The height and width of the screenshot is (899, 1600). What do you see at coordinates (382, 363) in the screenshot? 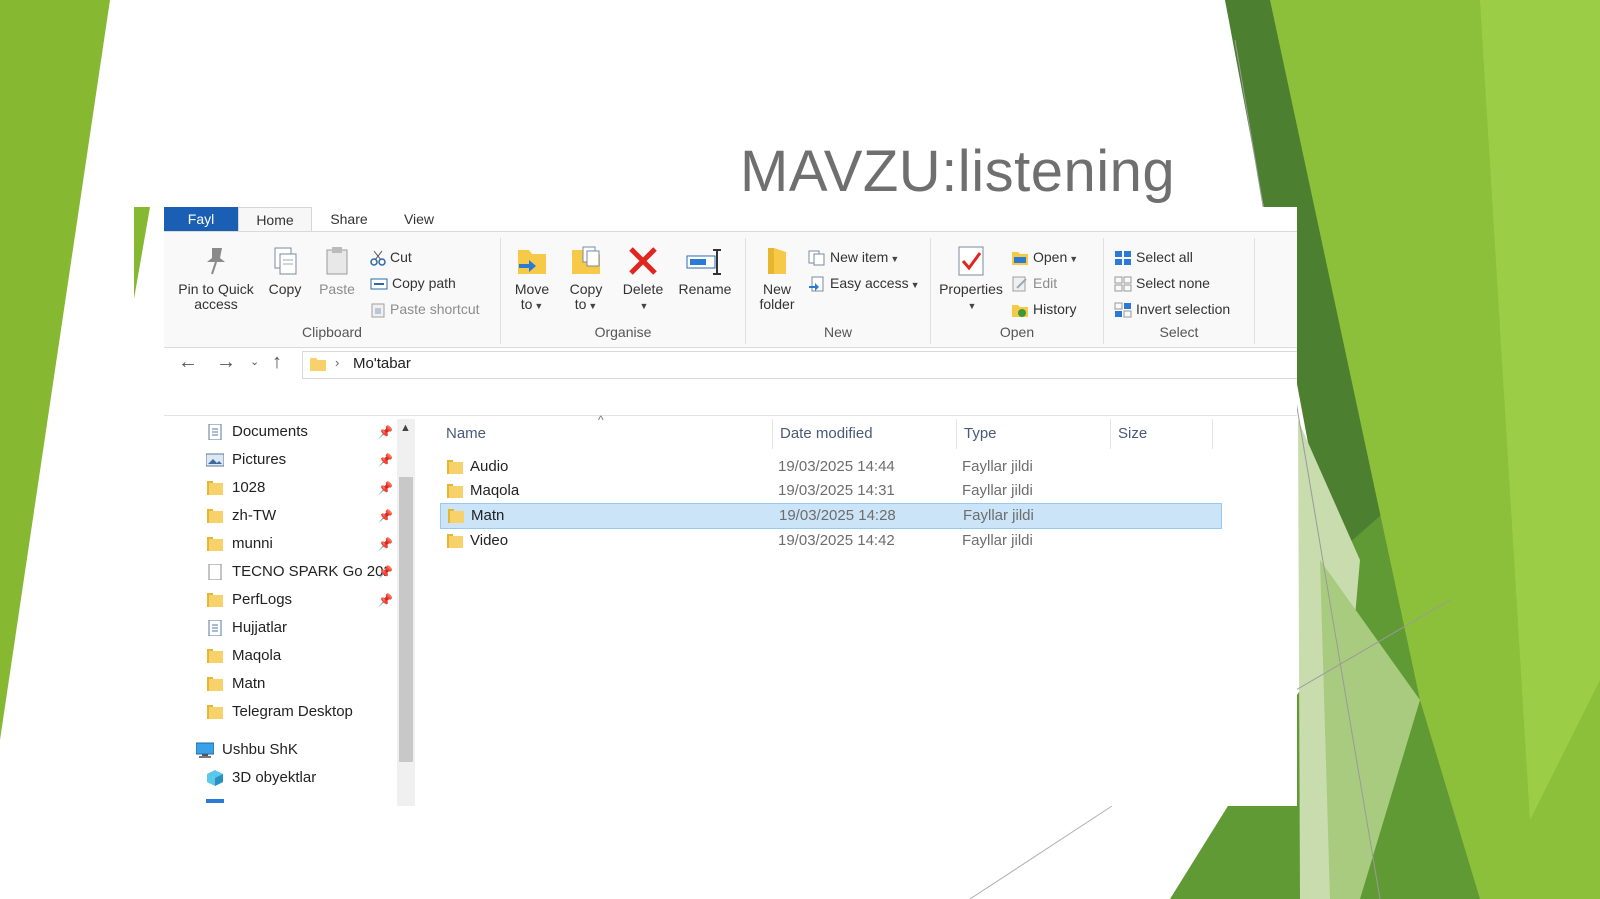
I see `breadcrumb-path: Mo'tabar` at bounding box center [382, 363].